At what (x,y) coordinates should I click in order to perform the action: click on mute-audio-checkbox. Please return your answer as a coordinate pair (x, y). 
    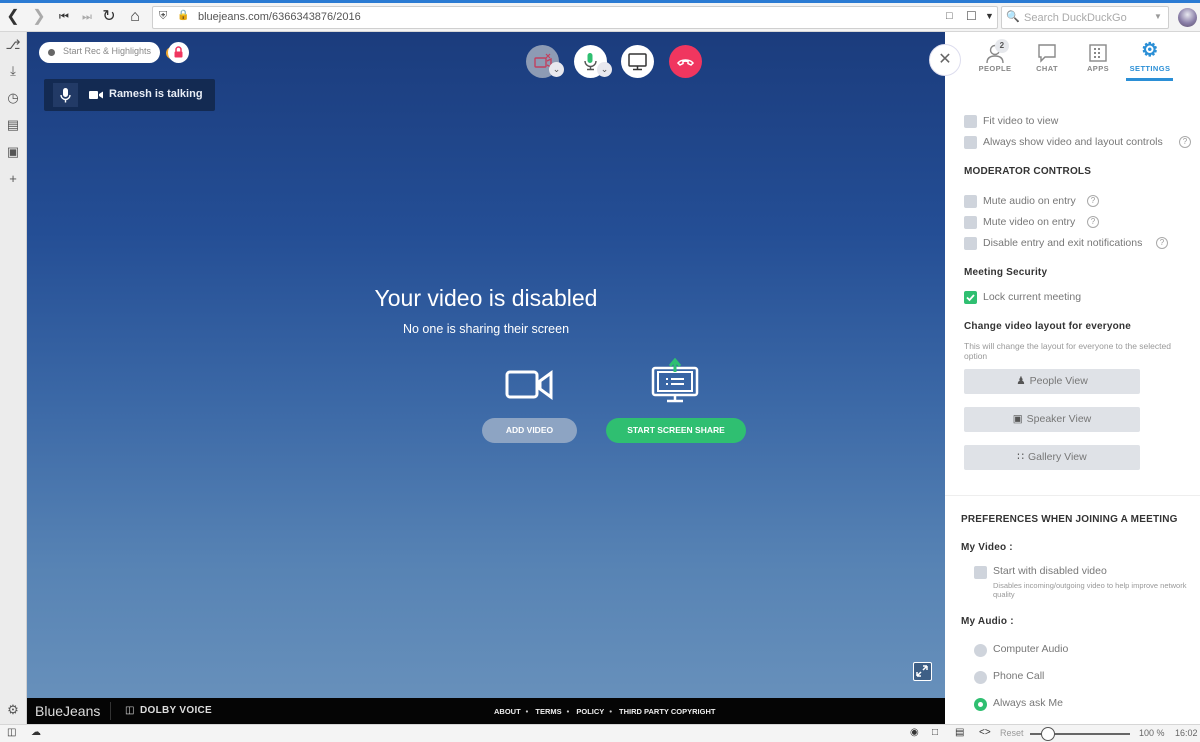
    Looking at the image, I should click on (970, 201).